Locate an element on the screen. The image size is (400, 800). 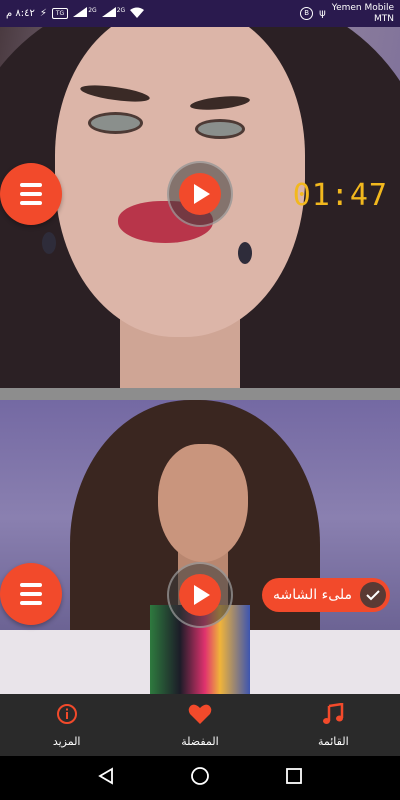
nav-label-list: القائمة is located at coordinates (333, 741).